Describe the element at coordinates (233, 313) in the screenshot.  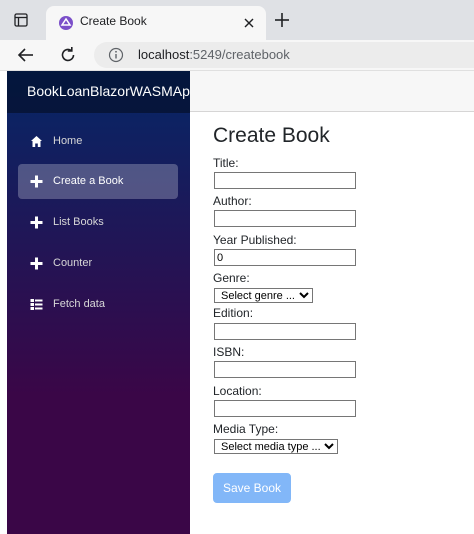
I see `edition-label: Edition:` at that location.